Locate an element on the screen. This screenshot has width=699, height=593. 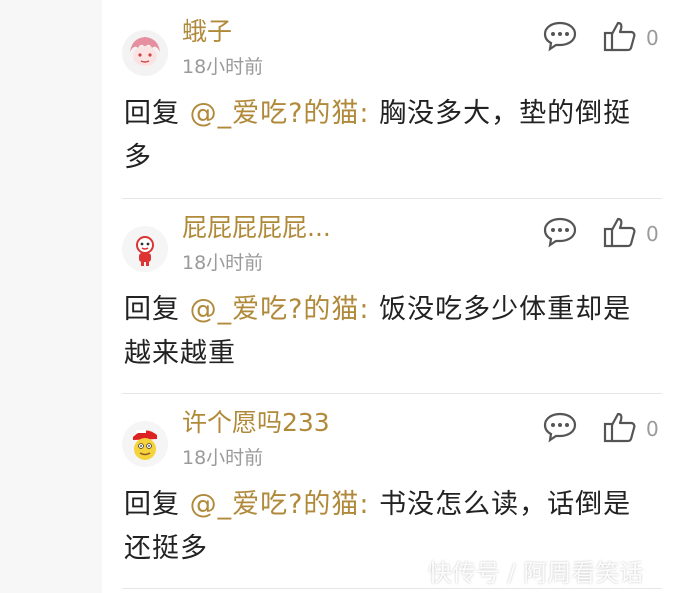
username: 许个愿吗233 is located at coordinates (256, 423).